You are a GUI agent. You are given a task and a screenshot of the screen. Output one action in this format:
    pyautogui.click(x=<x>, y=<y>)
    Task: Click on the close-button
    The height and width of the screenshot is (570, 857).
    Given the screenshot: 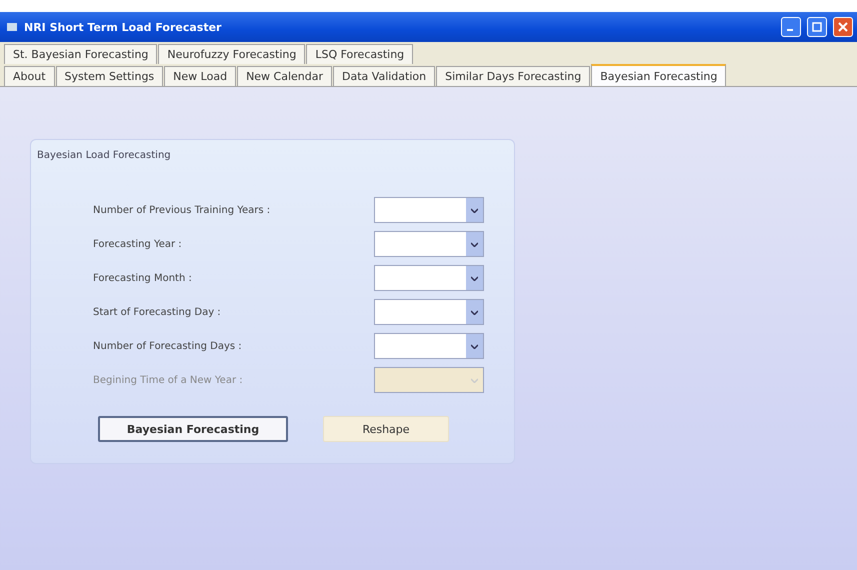 What is the action you would take?
    pyautogui.click(x=843, y=27)
    